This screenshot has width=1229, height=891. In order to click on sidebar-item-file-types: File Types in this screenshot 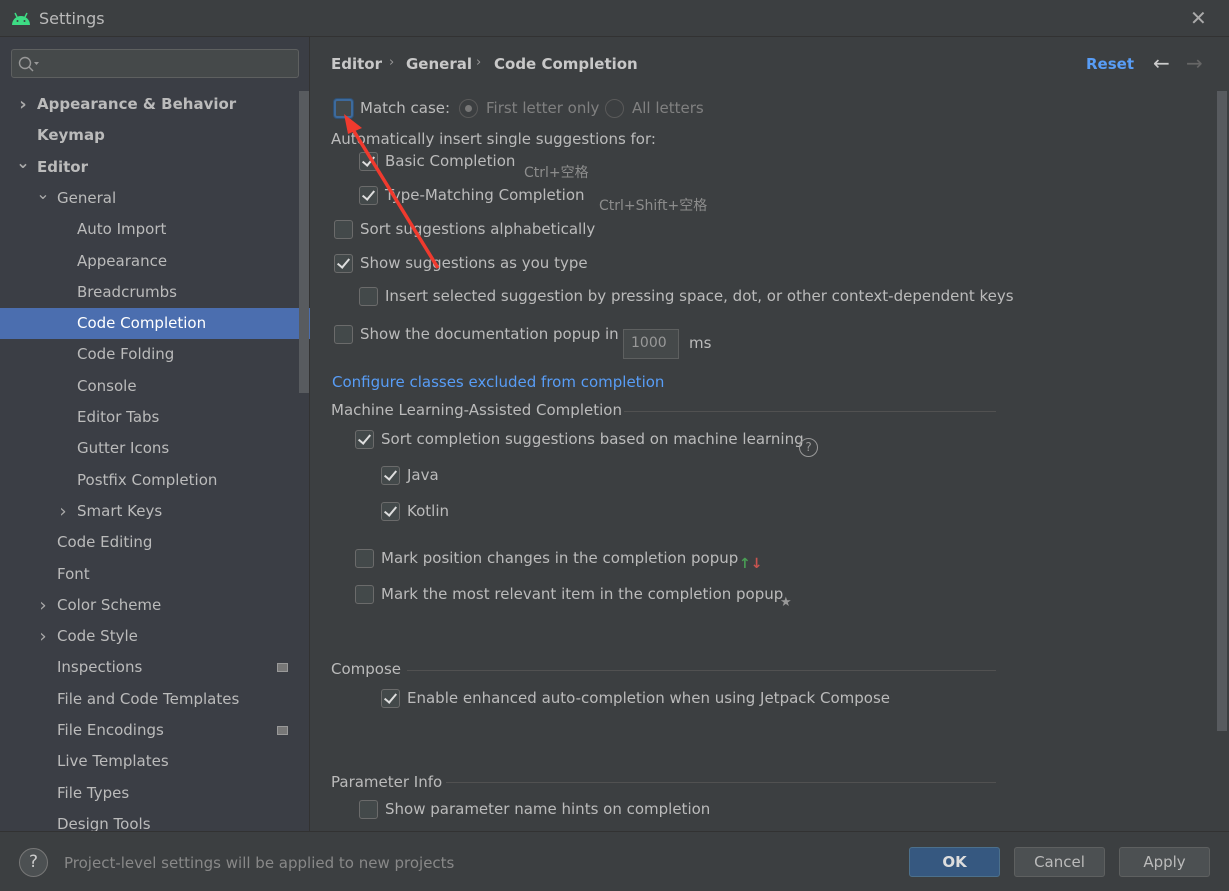, I will do `click(150, 793)`.